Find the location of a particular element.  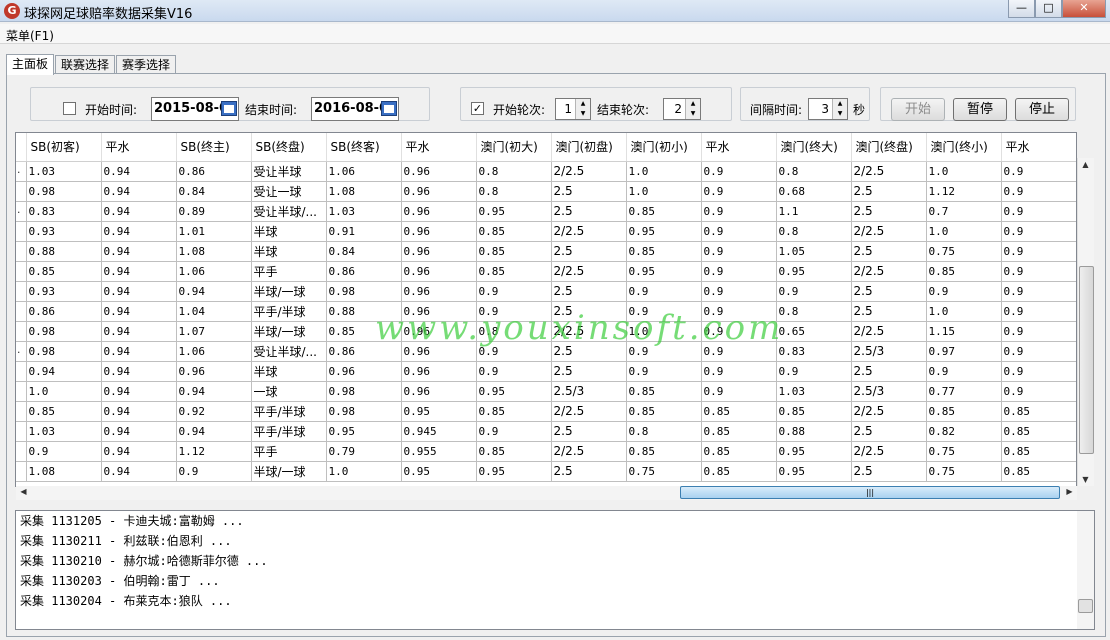

table-cell: 平手 is located at coordinates (289, 451).